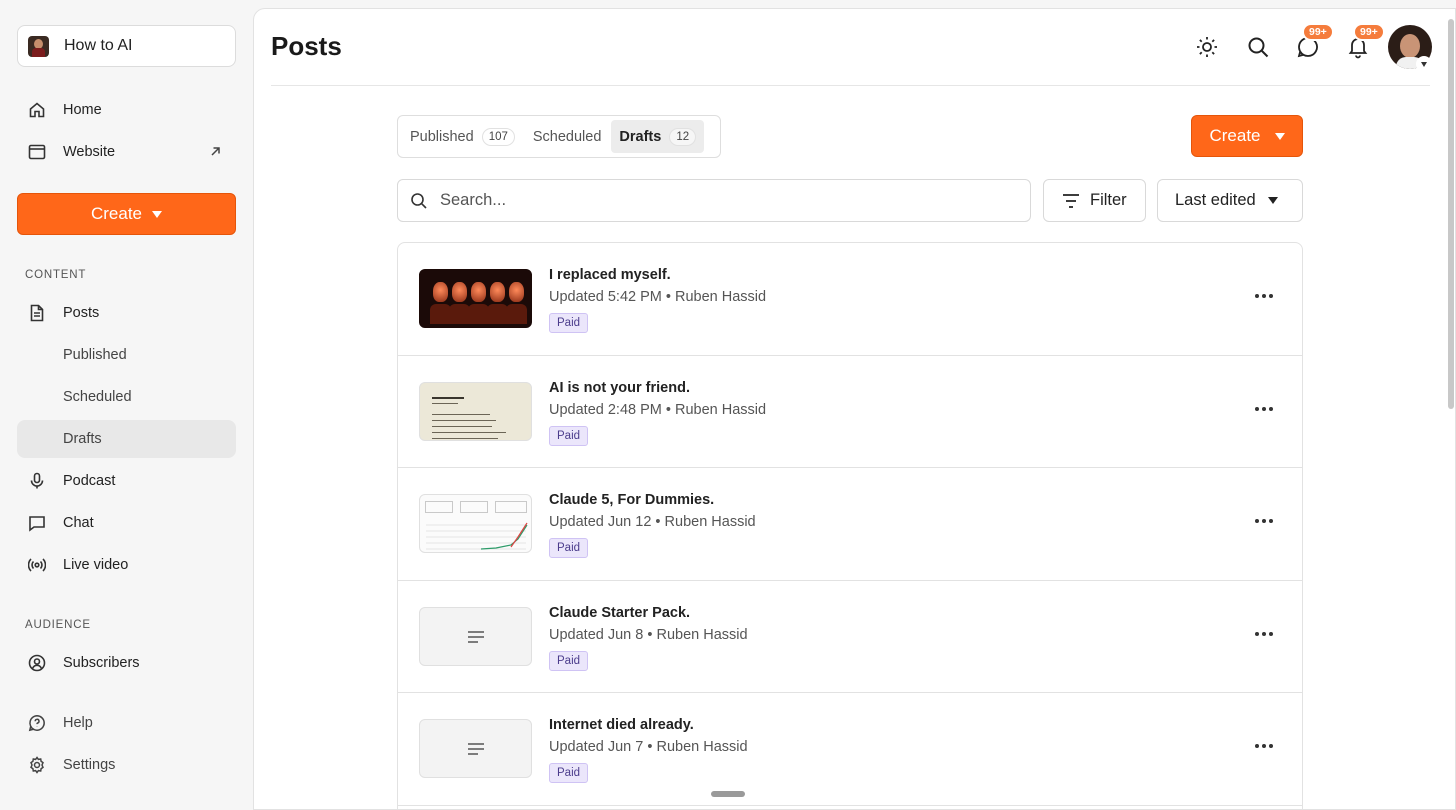 This screenshot has height=810, width=1456. I want to click on sidebar-item-label: Subscribers, so click(101, 663).